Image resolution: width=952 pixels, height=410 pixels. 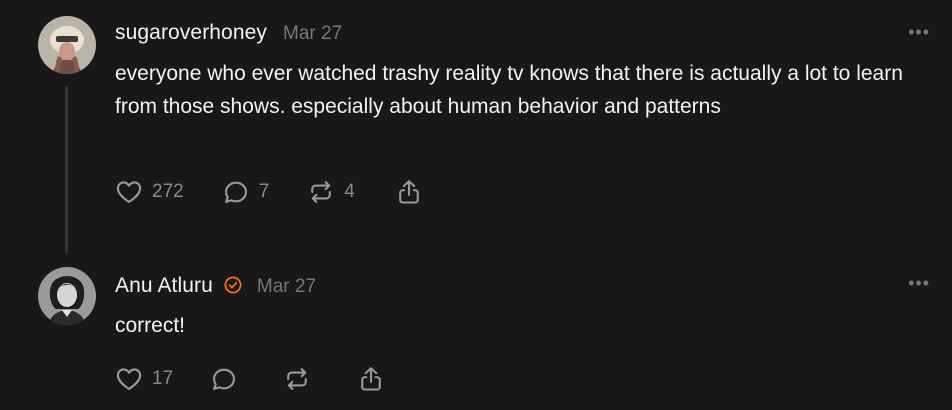 I want to click on repost-count: 4, so click(x=349, y=191).